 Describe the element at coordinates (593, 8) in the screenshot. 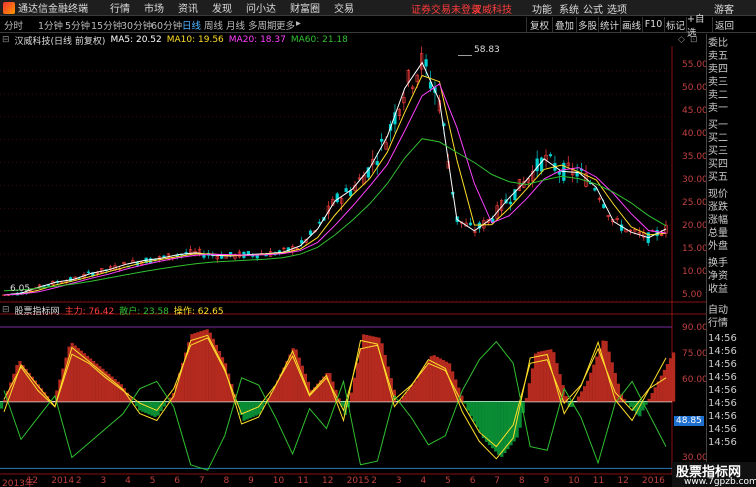

I see `menu-formula: 公式` at that location.